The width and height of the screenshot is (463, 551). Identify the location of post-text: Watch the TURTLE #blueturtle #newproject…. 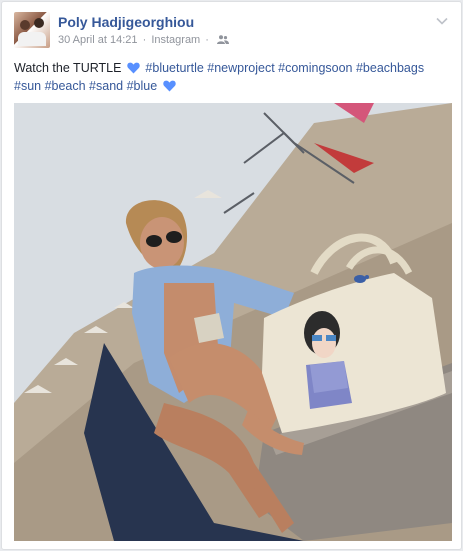
(232, 77).